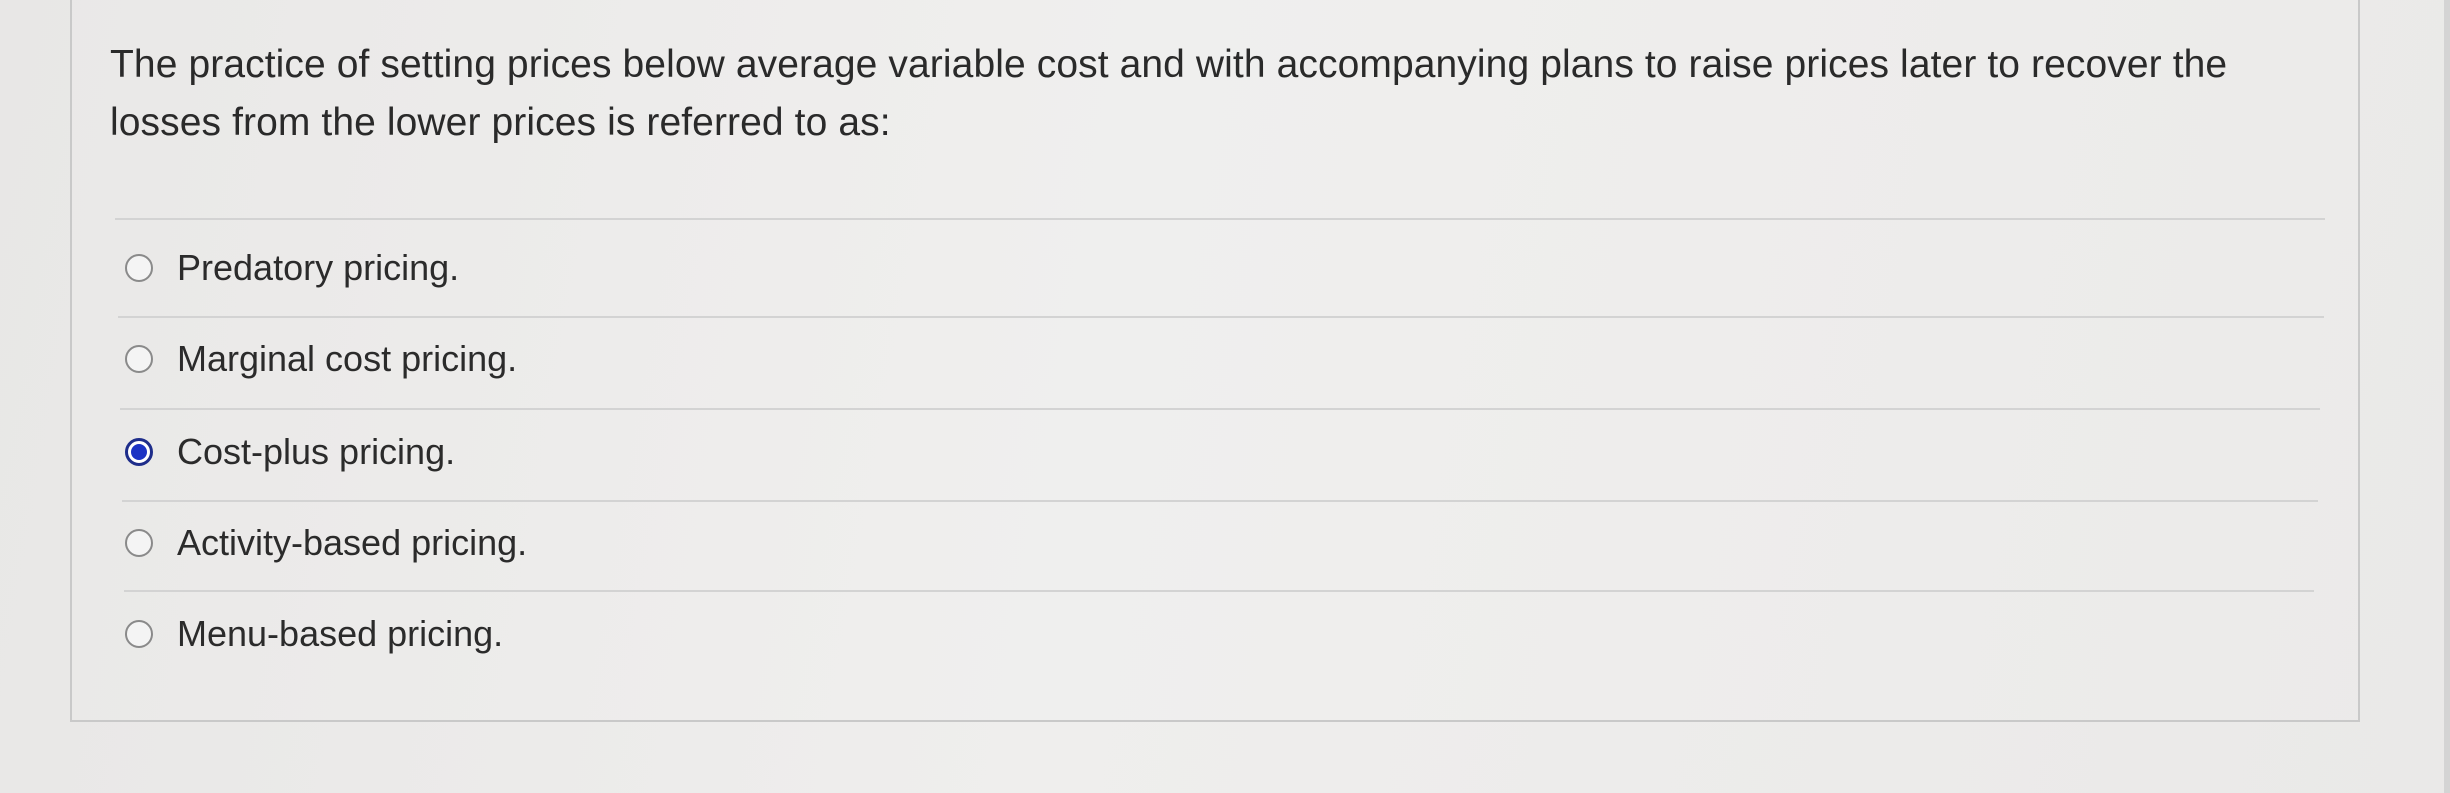 The width and height of the screenshot is (2450, 793). What do you see at coordinates (316, 451) in the screenshot?
I see `option-label: Cost-plus pricing.` at bounding box center [316, 451].